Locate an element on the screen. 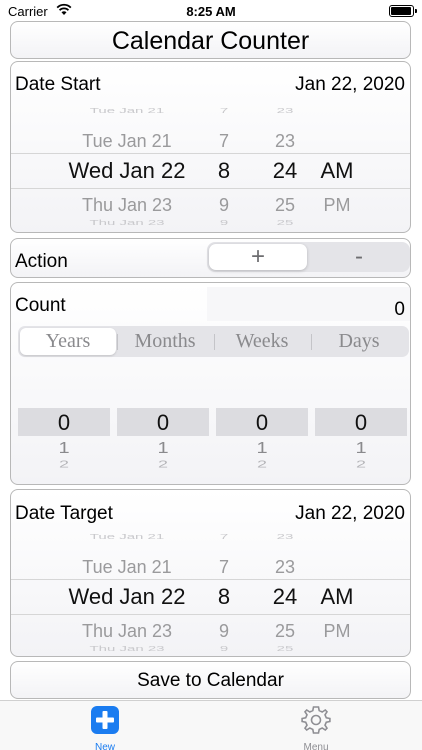  count-input: 0 is located at coordinates (308, 304).